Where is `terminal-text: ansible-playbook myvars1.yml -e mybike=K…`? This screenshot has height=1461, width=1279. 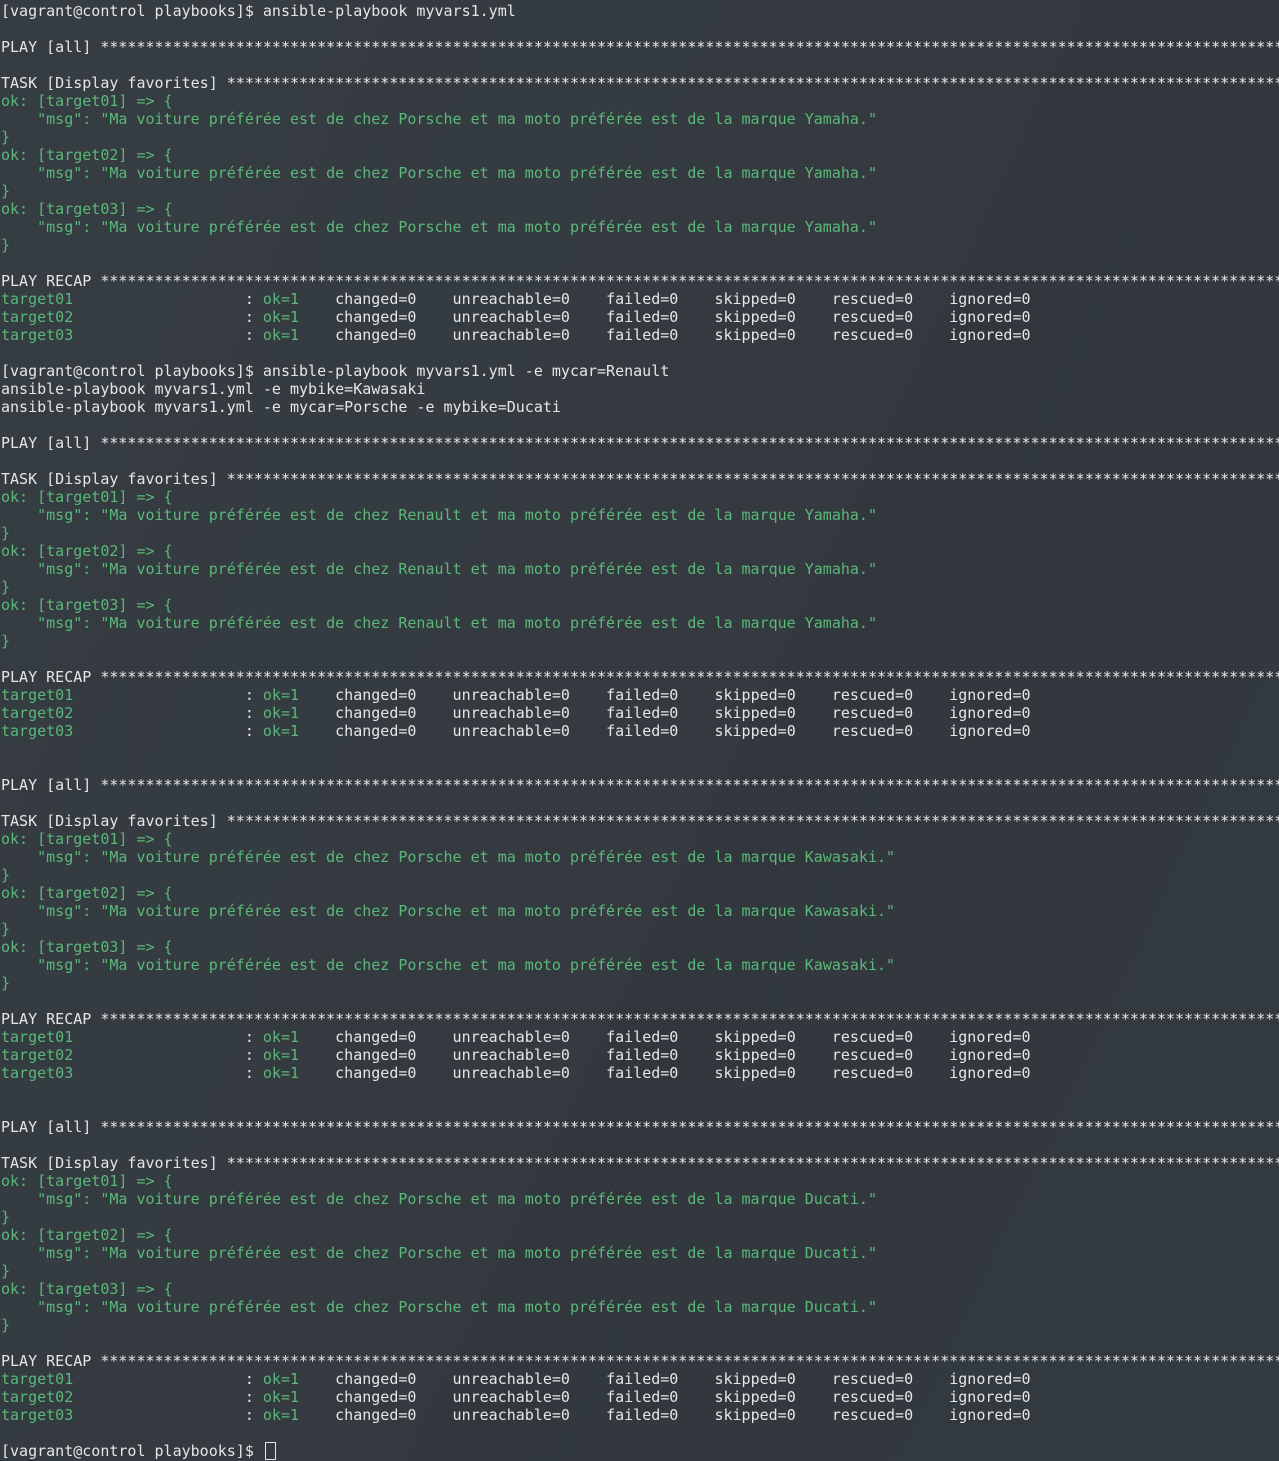
terminal-text: ansible-playbook myvars1.yml -e mybike=K… is located at coordinates (213, 389).